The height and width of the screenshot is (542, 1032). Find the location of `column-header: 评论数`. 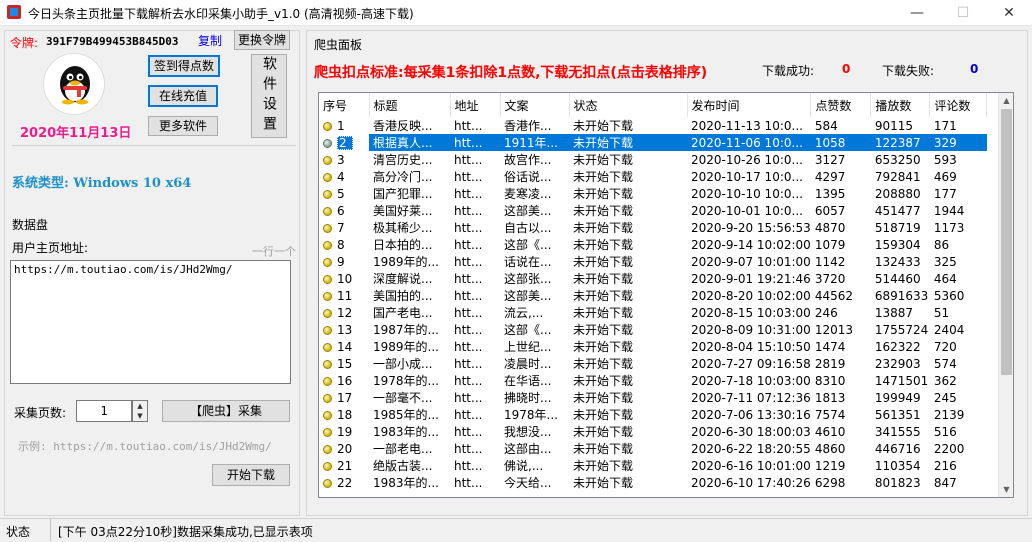

column-header: 评论数 is located at coordinates (958, 105).